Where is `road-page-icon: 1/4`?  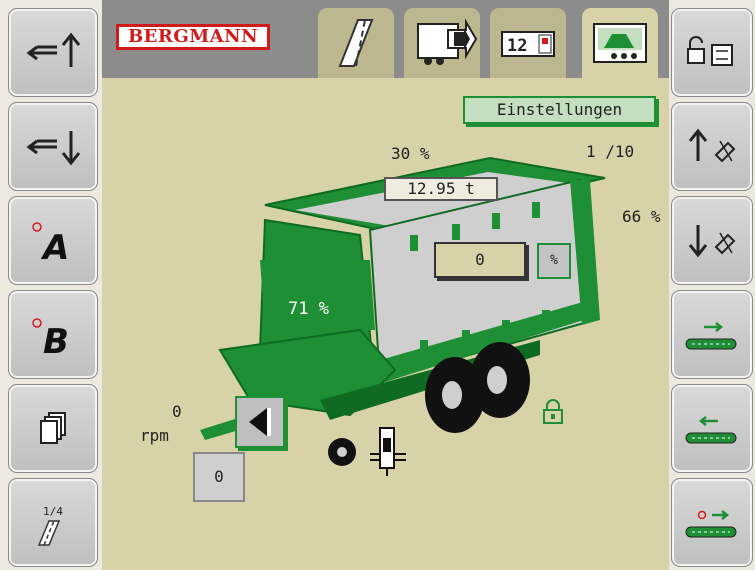 road-page-icon: 1/4 is located at coordinates (50, 525).